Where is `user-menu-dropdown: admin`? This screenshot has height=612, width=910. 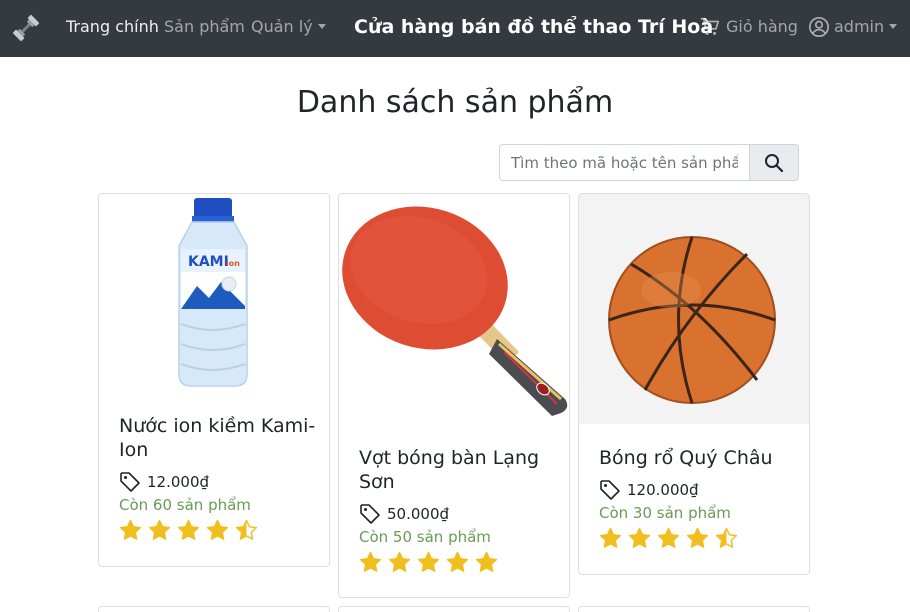 user-menu-dropdown: admin is located at coordinates (866, 27).